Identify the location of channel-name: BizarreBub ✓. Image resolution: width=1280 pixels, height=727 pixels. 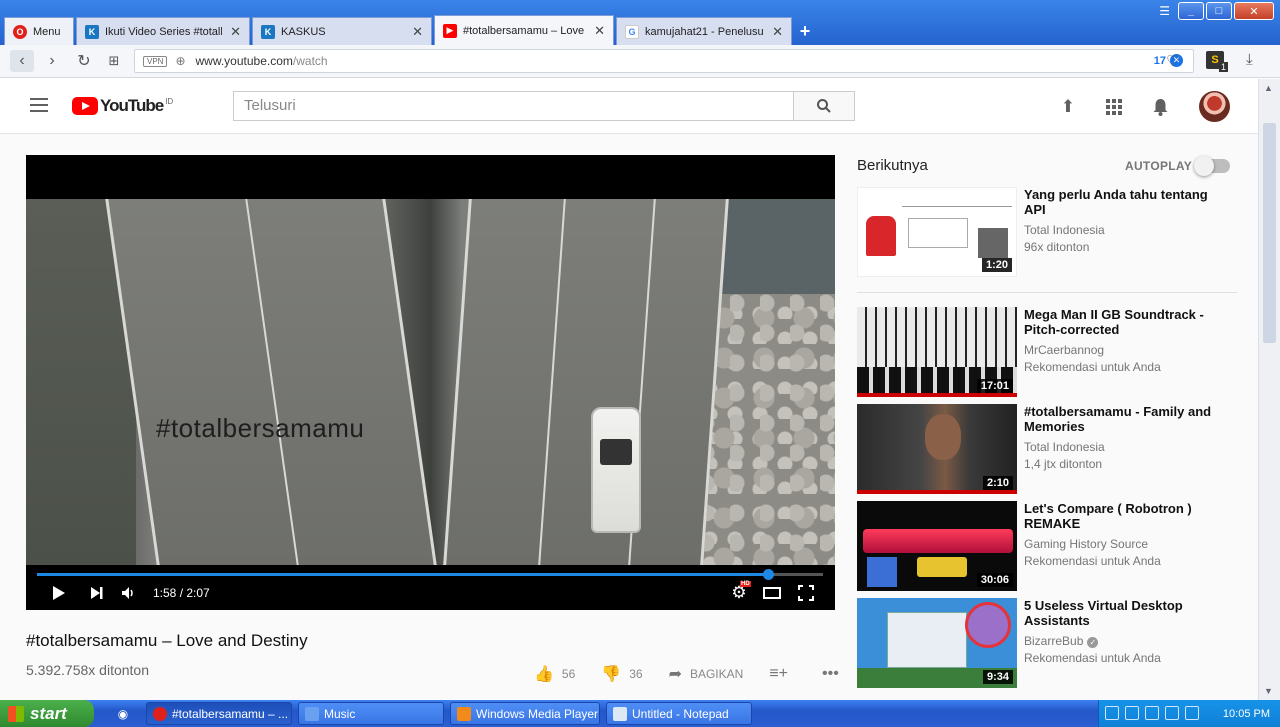
(1061, 641).